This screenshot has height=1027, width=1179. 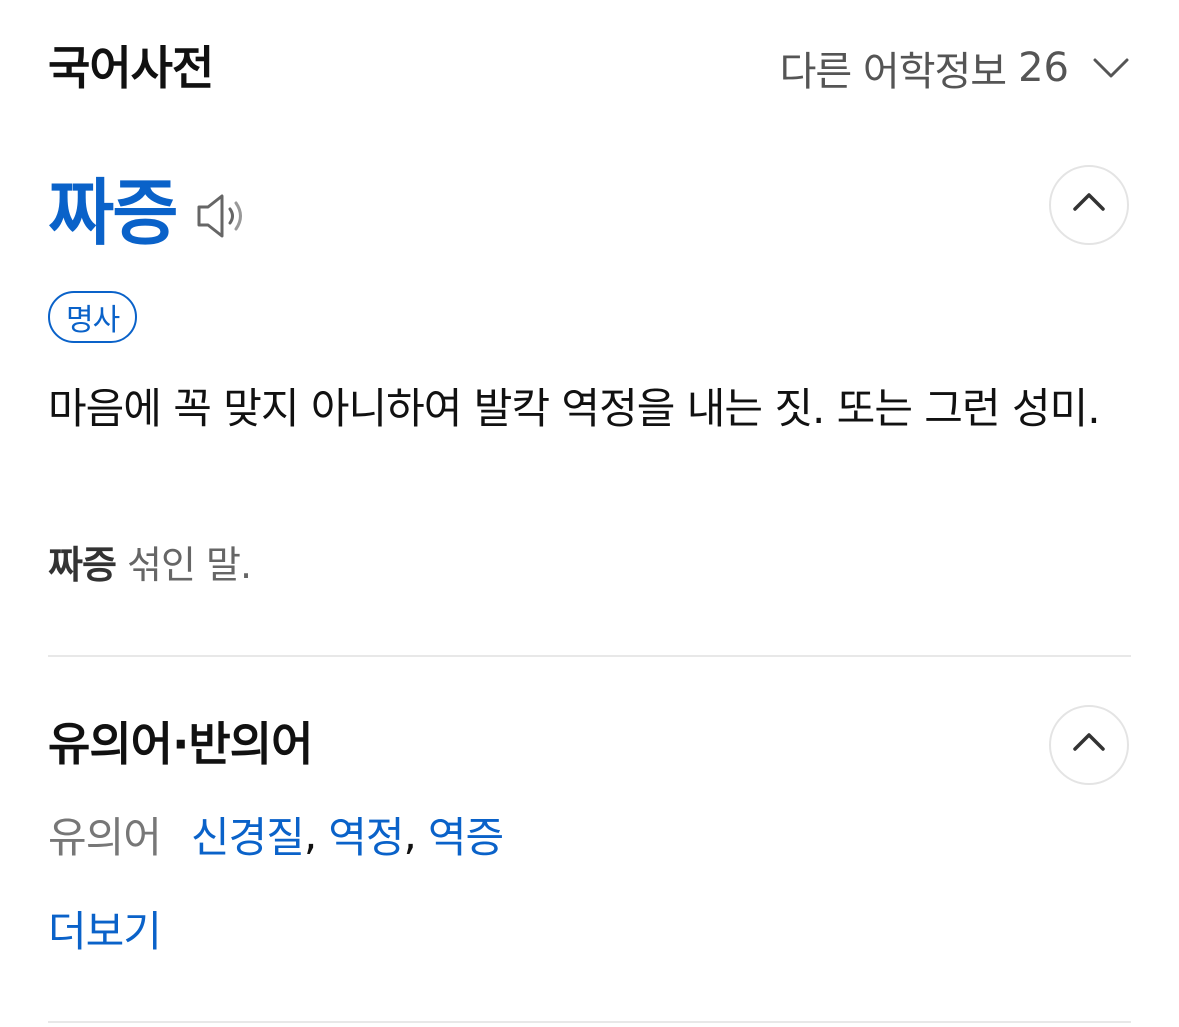 I want to click on synonym-link: 역증, so click(x=466, y=834).